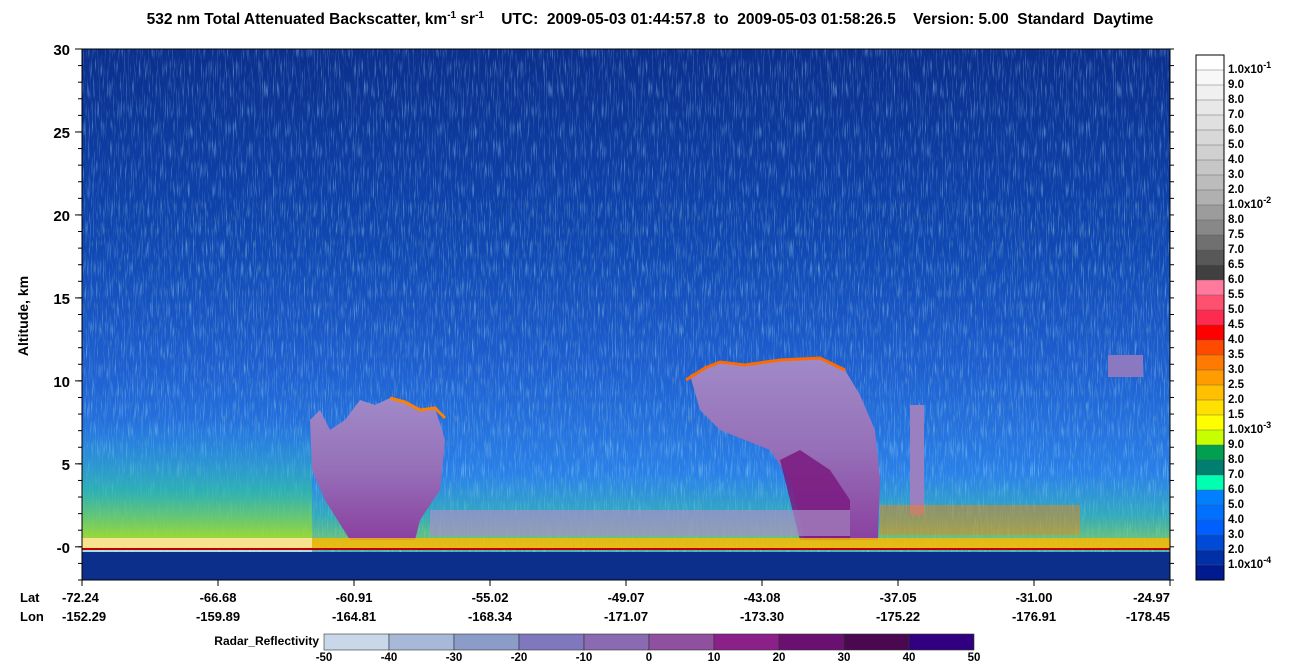 The image size is (1300, 667). Describe the element at coordinates (63, 548) in the screenshot. I see `y-tick-label: -0` at that location.